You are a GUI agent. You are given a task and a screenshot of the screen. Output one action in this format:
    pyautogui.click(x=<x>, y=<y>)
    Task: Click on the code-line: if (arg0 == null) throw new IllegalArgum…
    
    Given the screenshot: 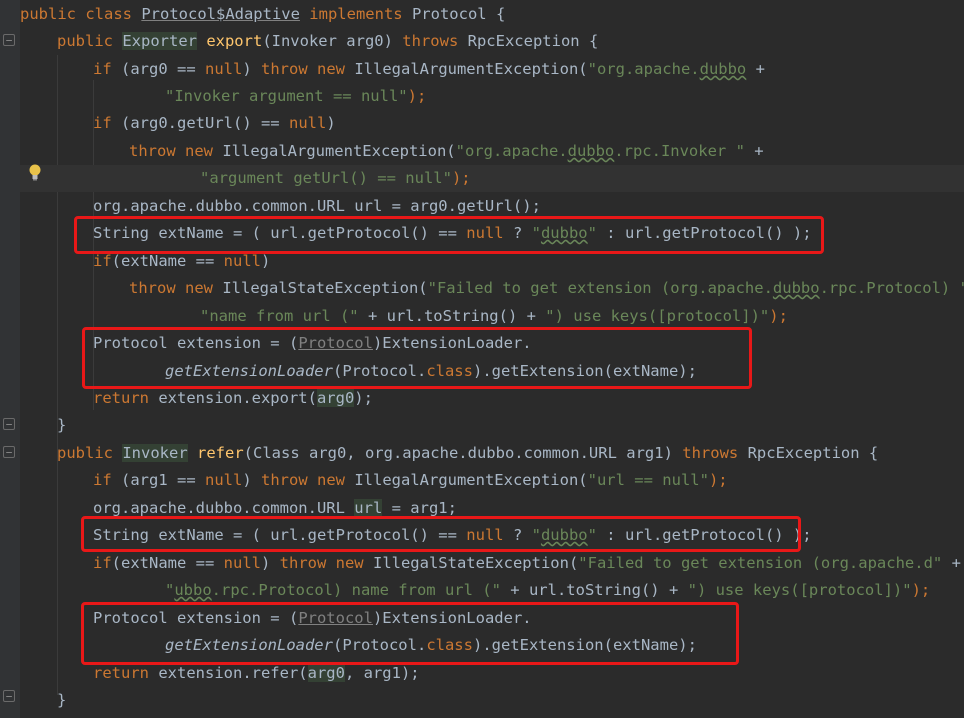 What is the action you would take?
    pyautogui.click(x=429, y=69)
    